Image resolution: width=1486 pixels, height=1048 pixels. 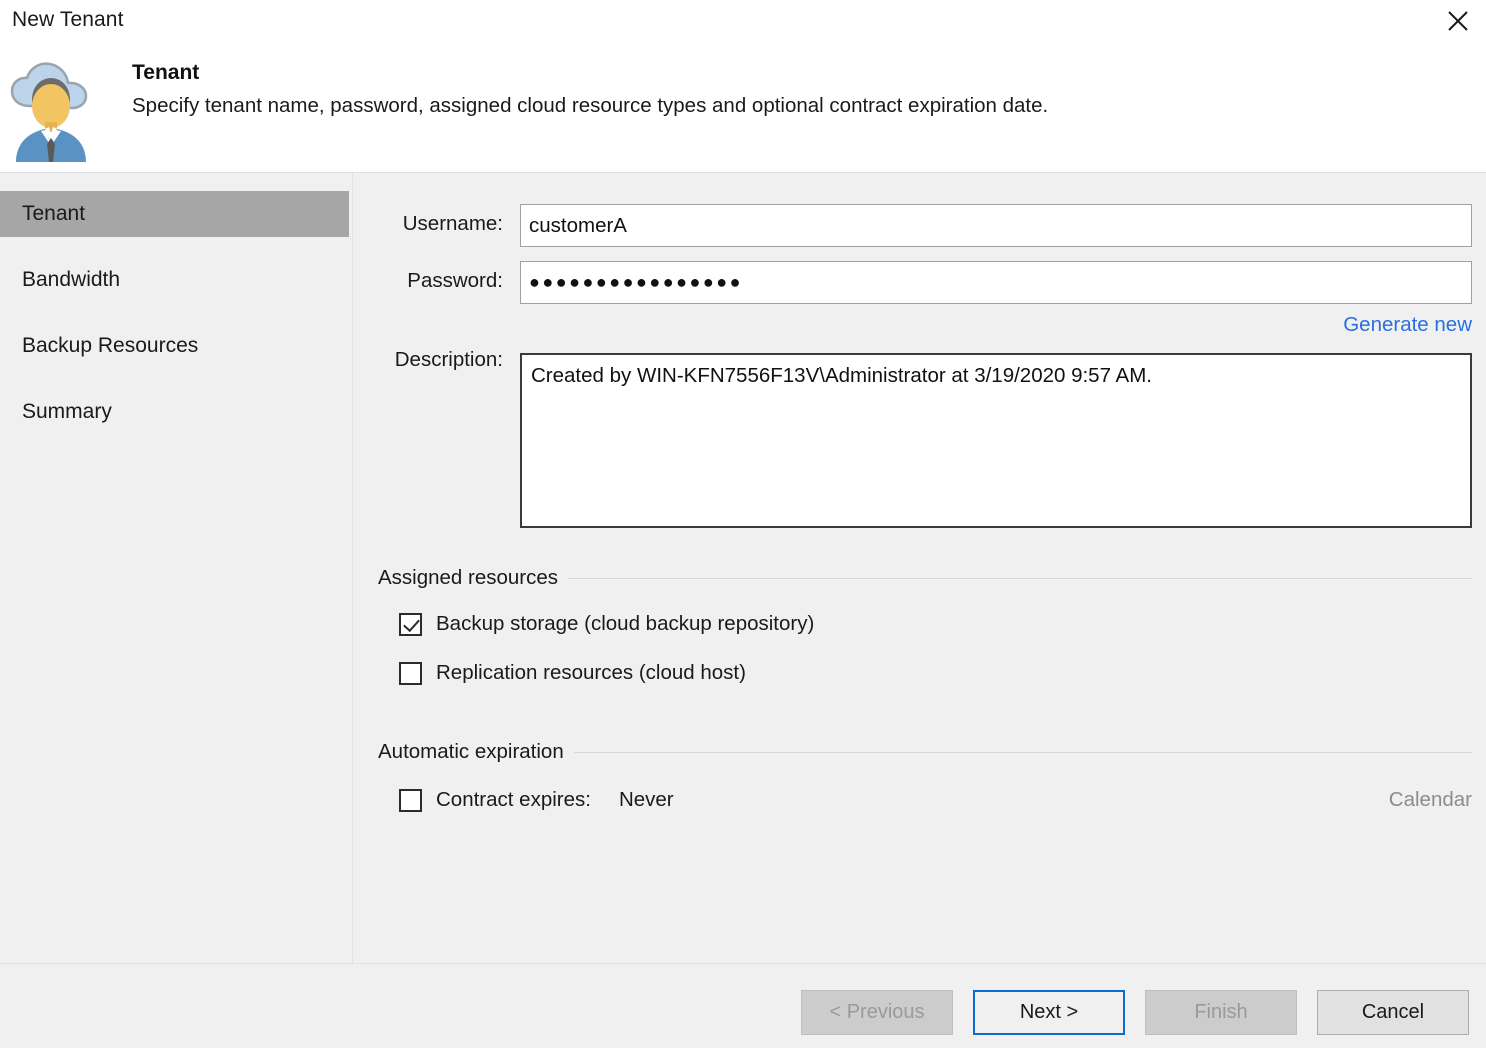 I want to click on sidebar-item-summary: Summary, so click(x=174, y=412).